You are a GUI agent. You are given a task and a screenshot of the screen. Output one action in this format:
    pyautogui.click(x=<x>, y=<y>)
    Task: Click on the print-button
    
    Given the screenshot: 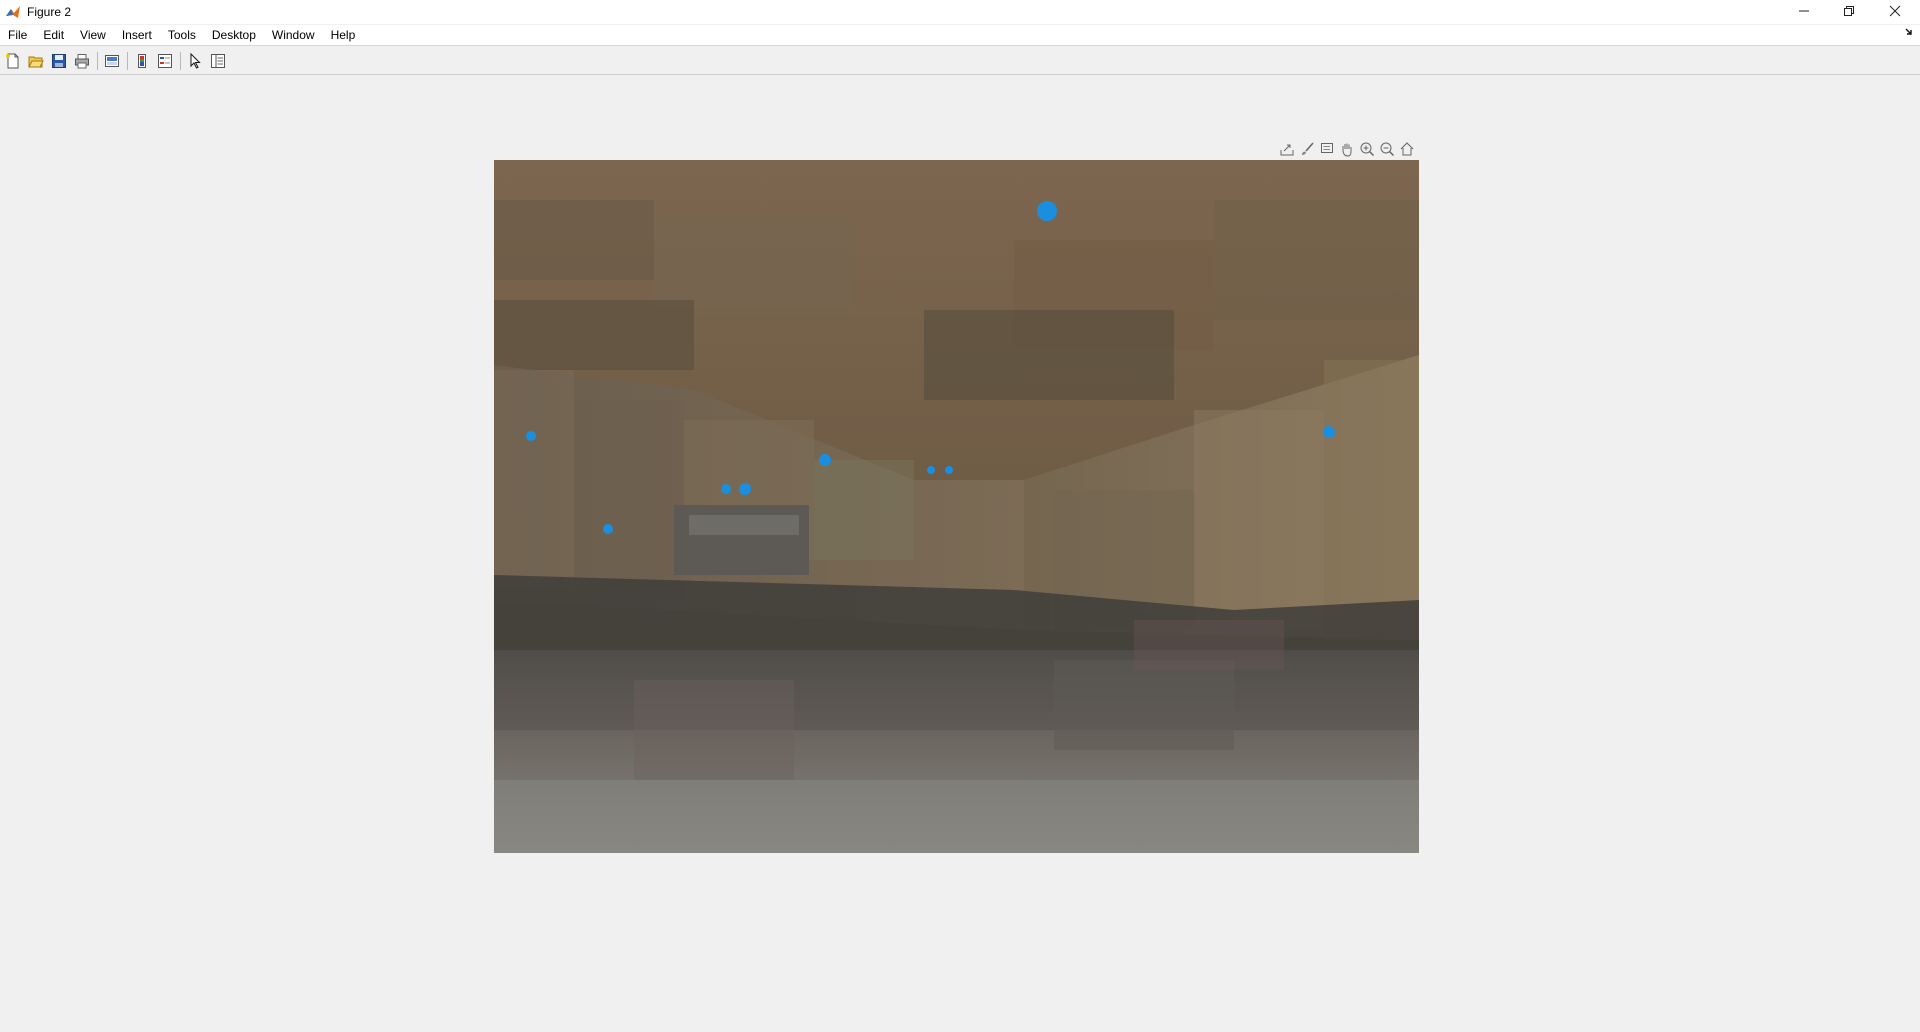 What is the action you would take?
    pyautogui.click(x=82, y=61)
    